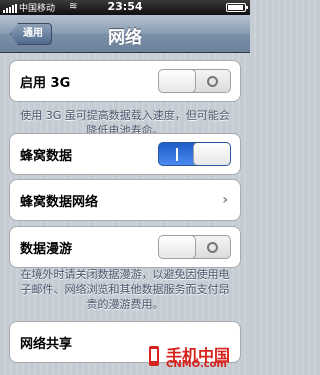 This screenshot has height=375, width=320. I want to click on navigation-bar: 通用 网络, so click(125, 34).